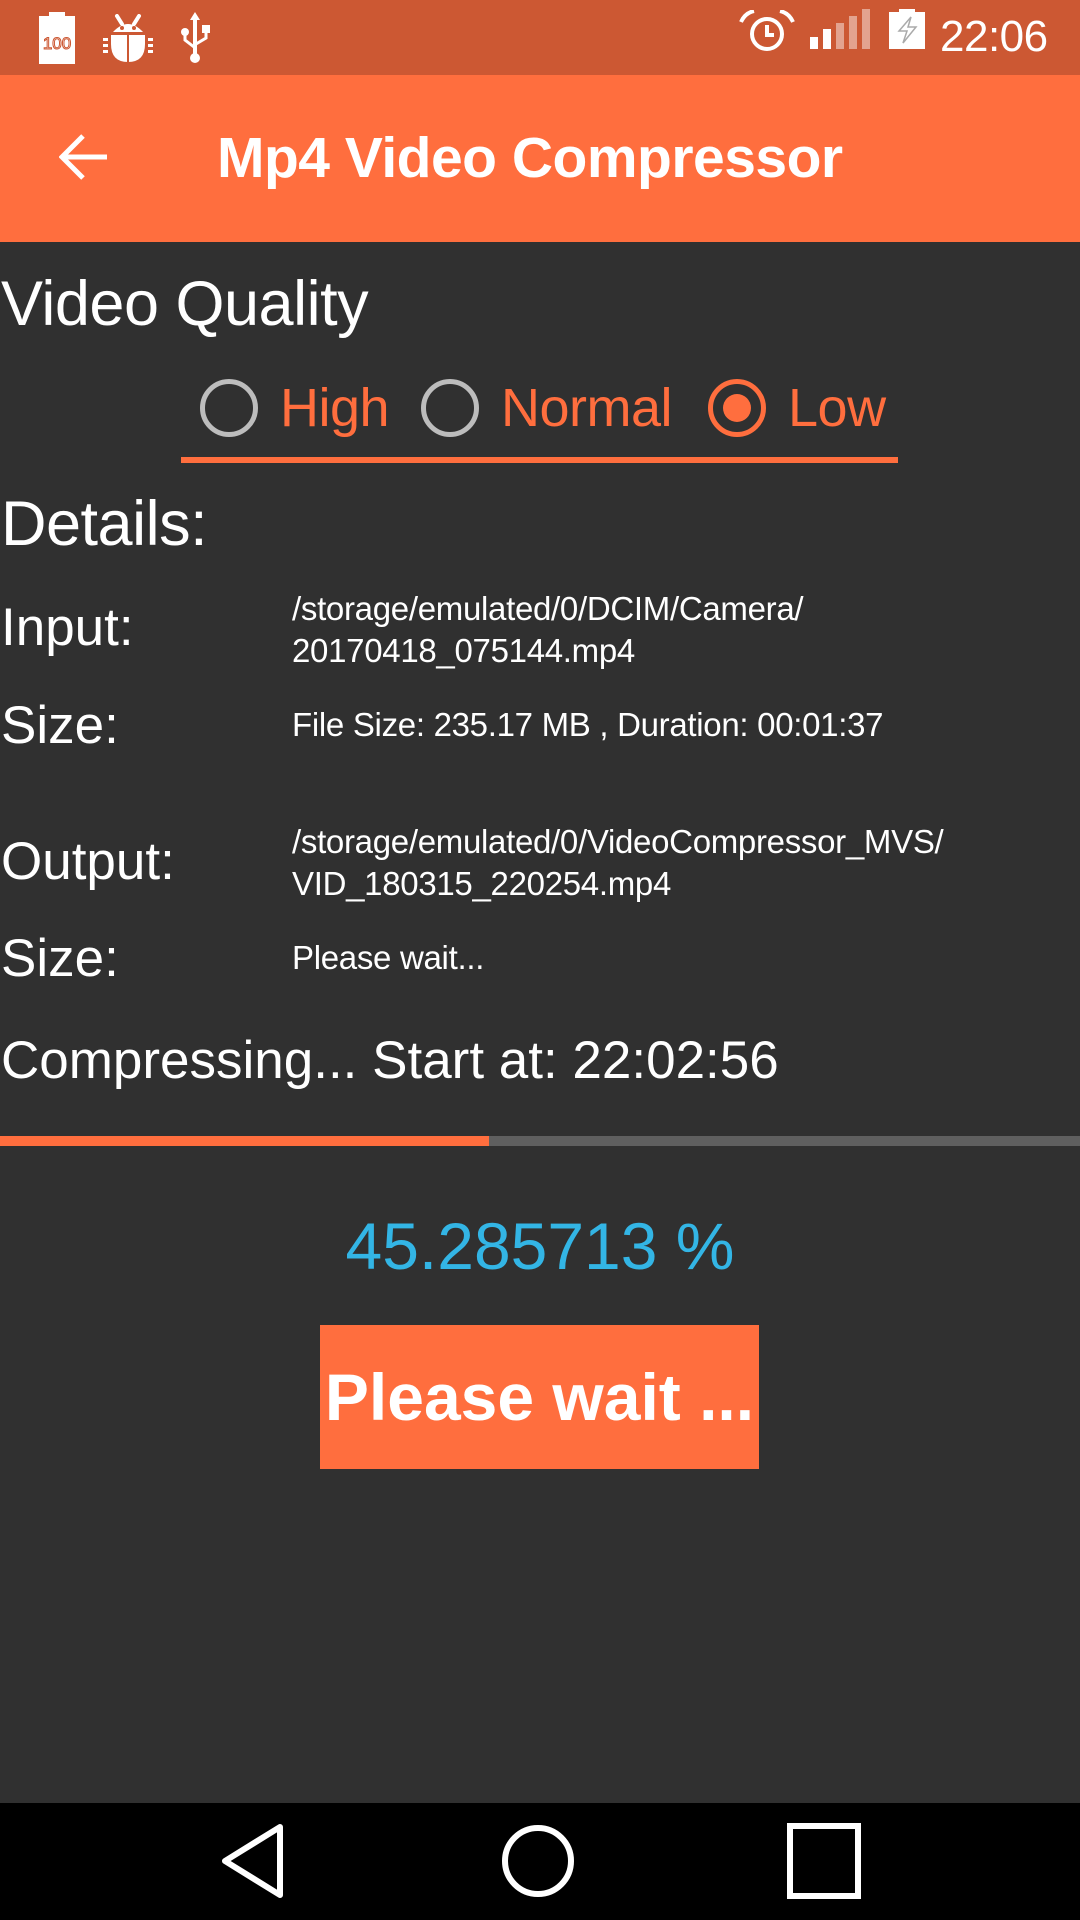 Image resolution: width=1080 pixels, height=1920 pixels. I want to click on quality-radio-group: High Normal Low, so click(539, 416).